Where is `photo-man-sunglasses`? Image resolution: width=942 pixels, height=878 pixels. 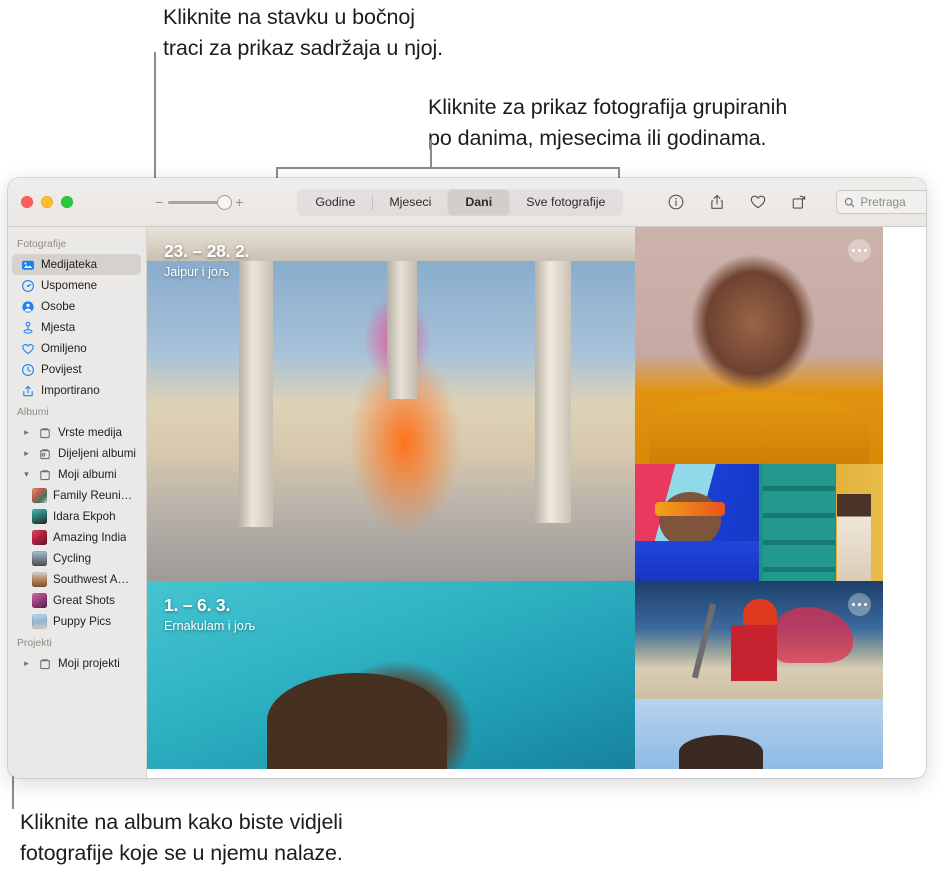 photo-man-sunglasses is located at coordinates (697, 522).